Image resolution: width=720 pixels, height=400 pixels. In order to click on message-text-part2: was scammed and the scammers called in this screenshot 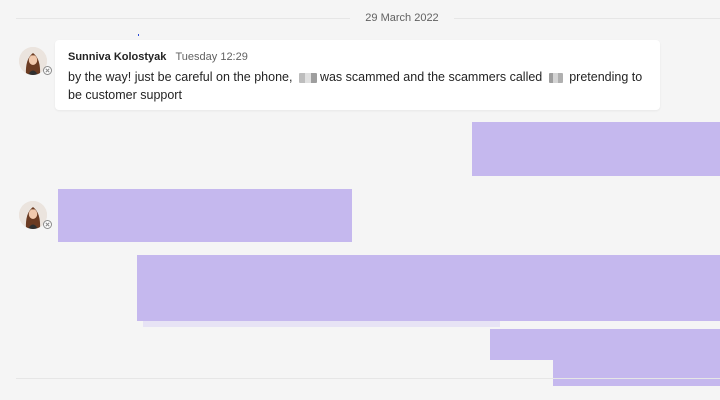, I will do `click(431, 77)`.